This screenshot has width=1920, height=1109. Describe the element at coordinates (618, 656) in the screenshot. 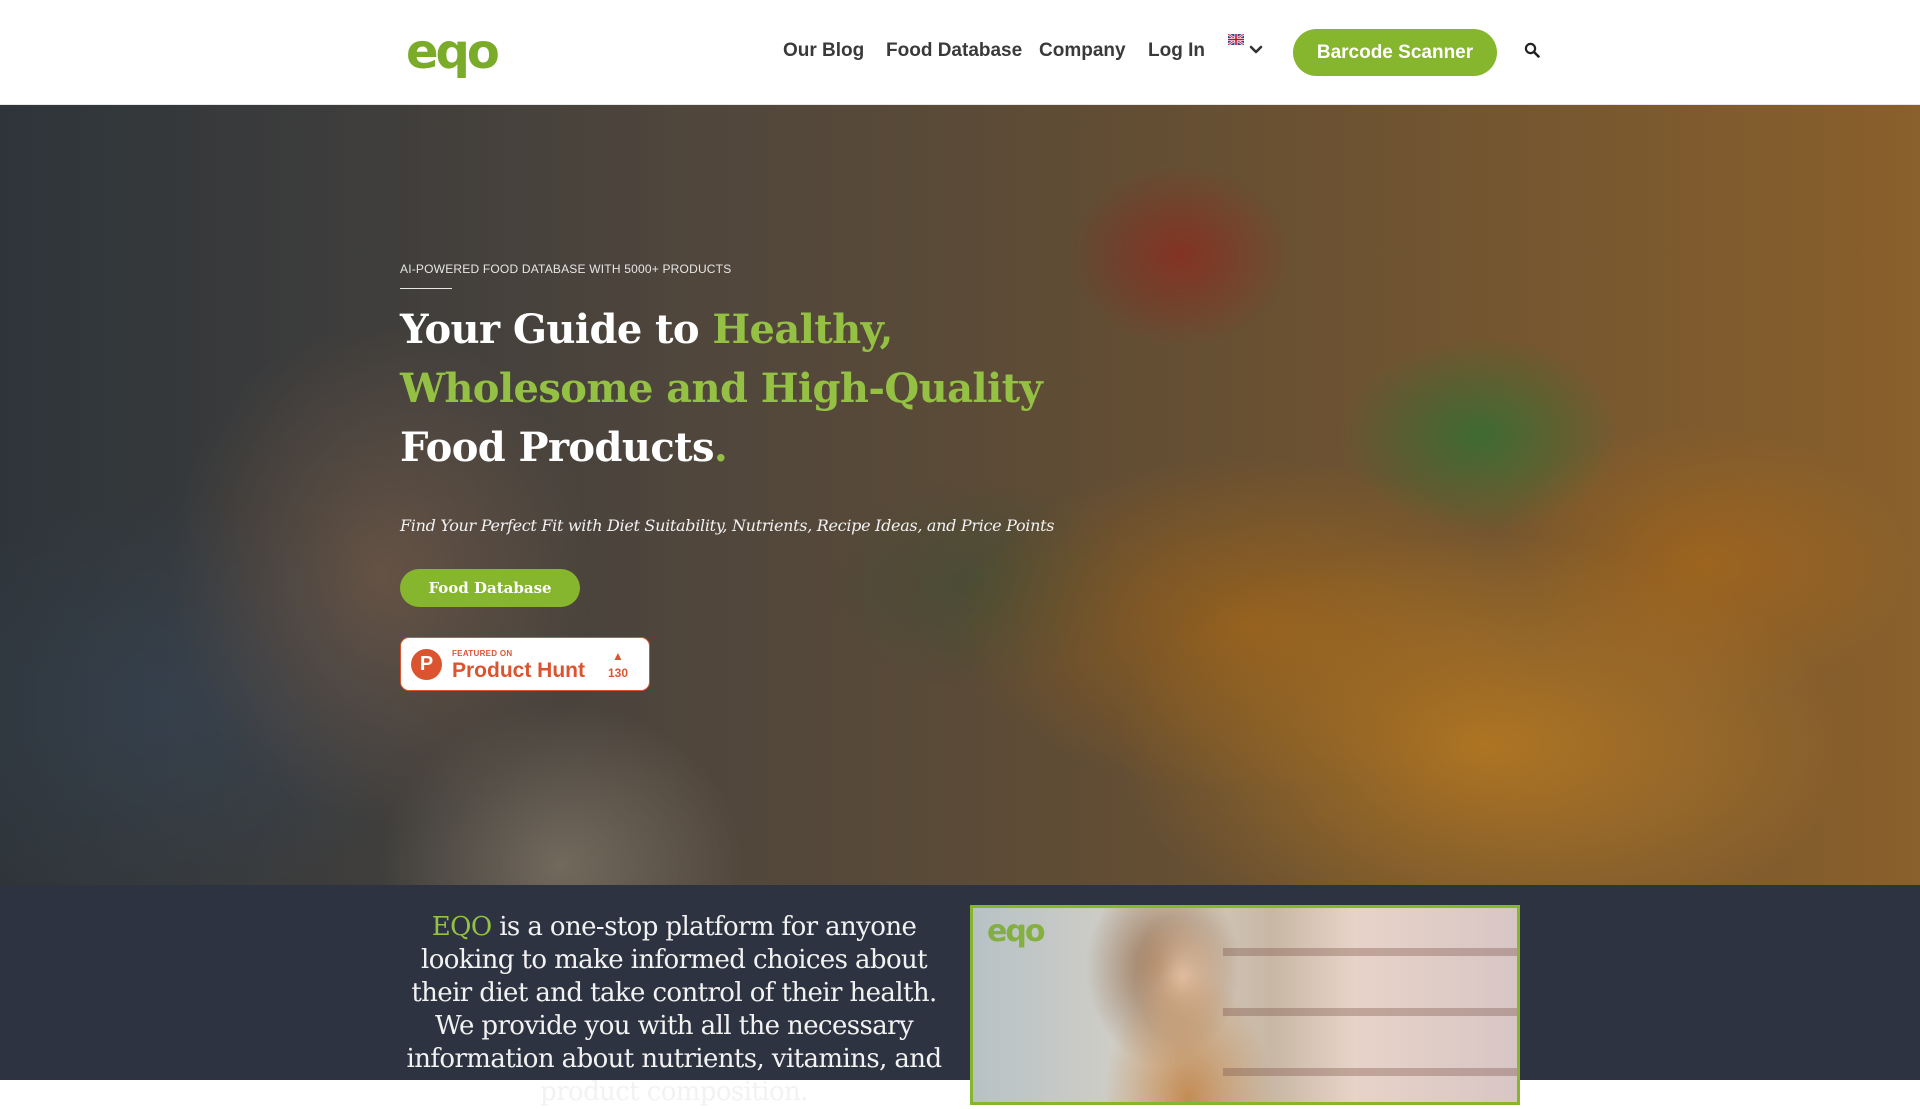

I see `upvote-arrow-icon: ▲` at that location.